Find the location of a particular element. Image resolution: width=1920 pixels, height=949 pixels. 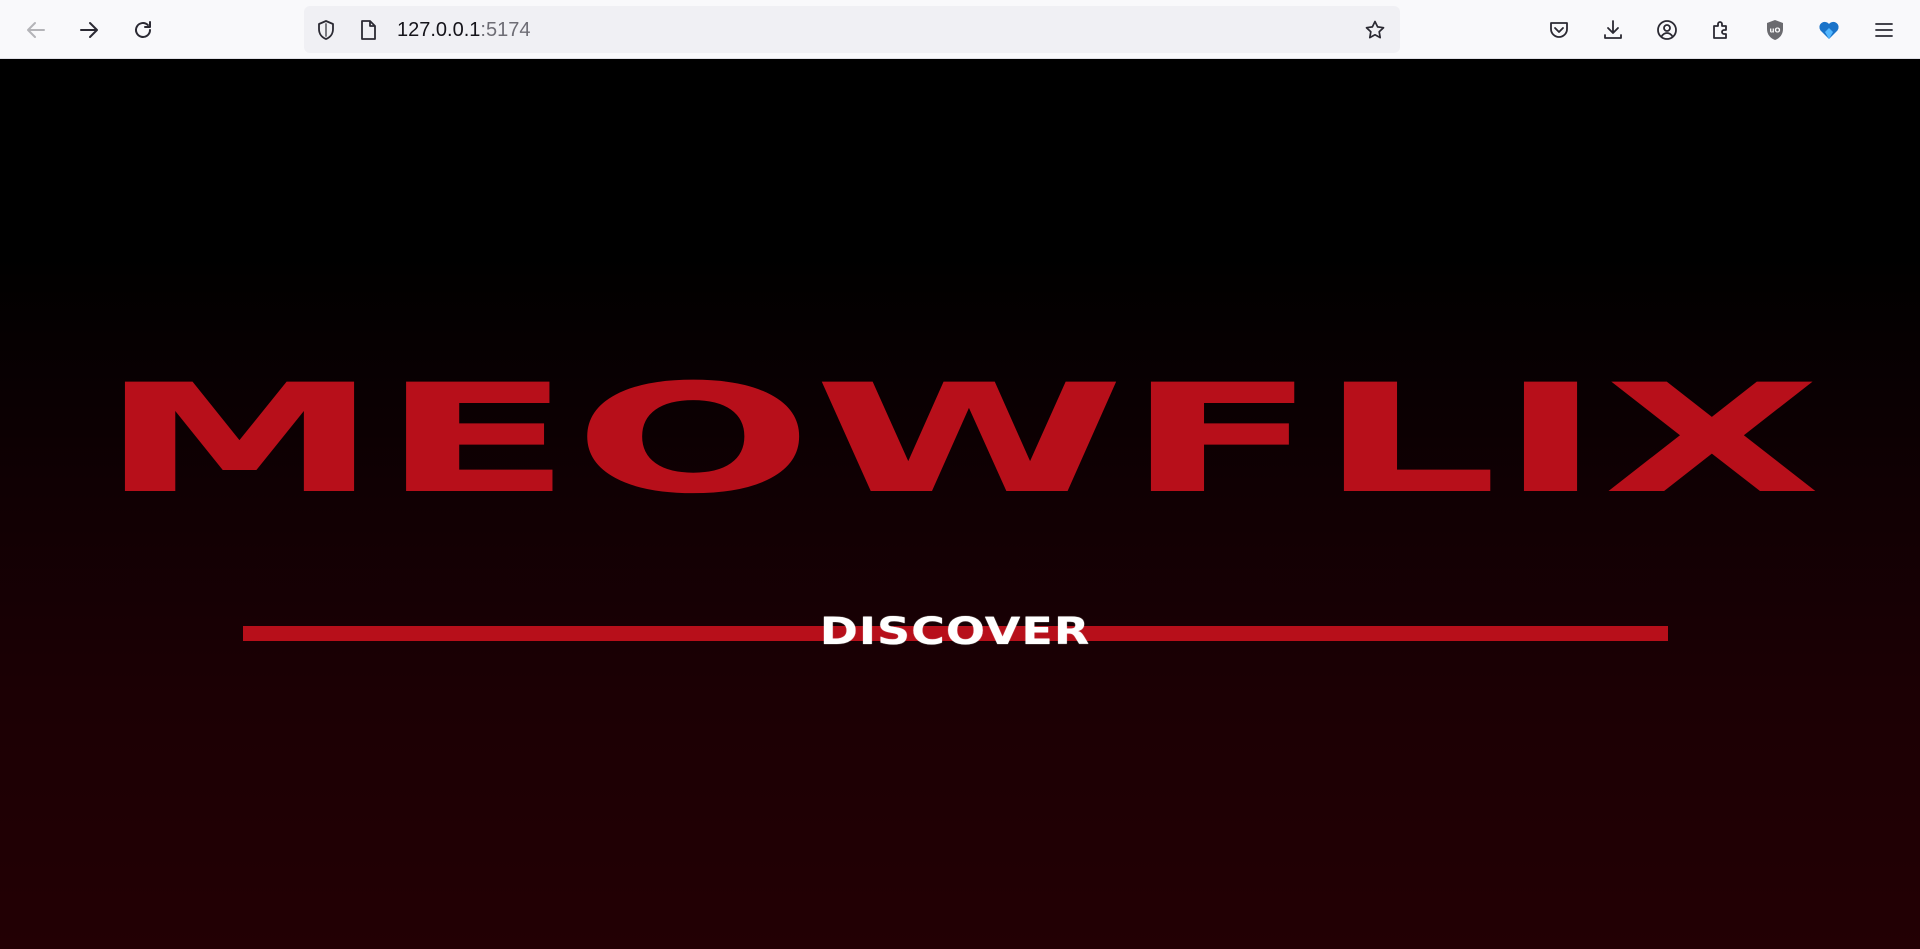

page-icon is located at coordinates (368, 30).